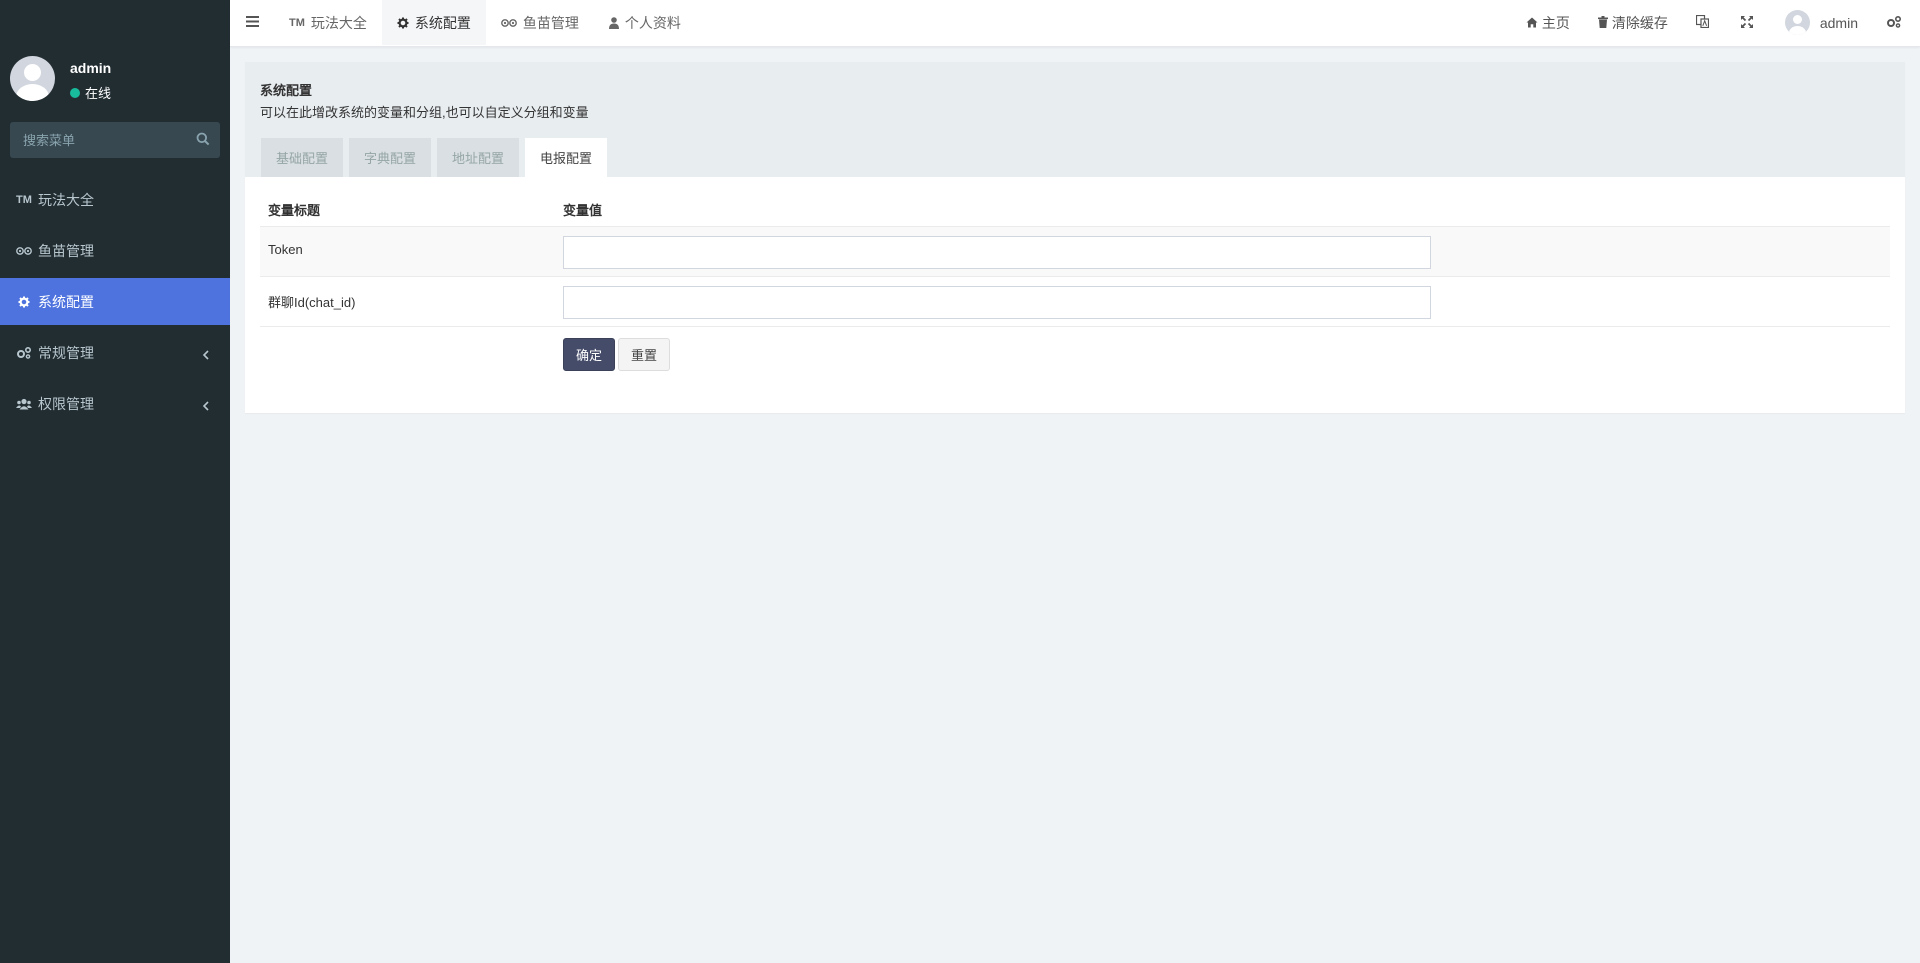 This screenshot has width=1920, height=963. Describe the element at coordinates (115, 352) in the screenshot. I see `sidebar-item-general-management: 常规管理` at that location.